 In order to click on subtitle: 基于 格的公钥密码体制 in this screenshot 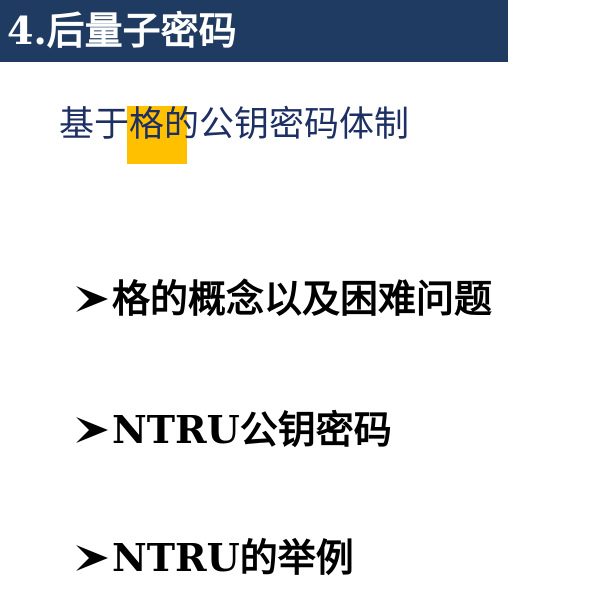, I will do `click(234, 133)`.